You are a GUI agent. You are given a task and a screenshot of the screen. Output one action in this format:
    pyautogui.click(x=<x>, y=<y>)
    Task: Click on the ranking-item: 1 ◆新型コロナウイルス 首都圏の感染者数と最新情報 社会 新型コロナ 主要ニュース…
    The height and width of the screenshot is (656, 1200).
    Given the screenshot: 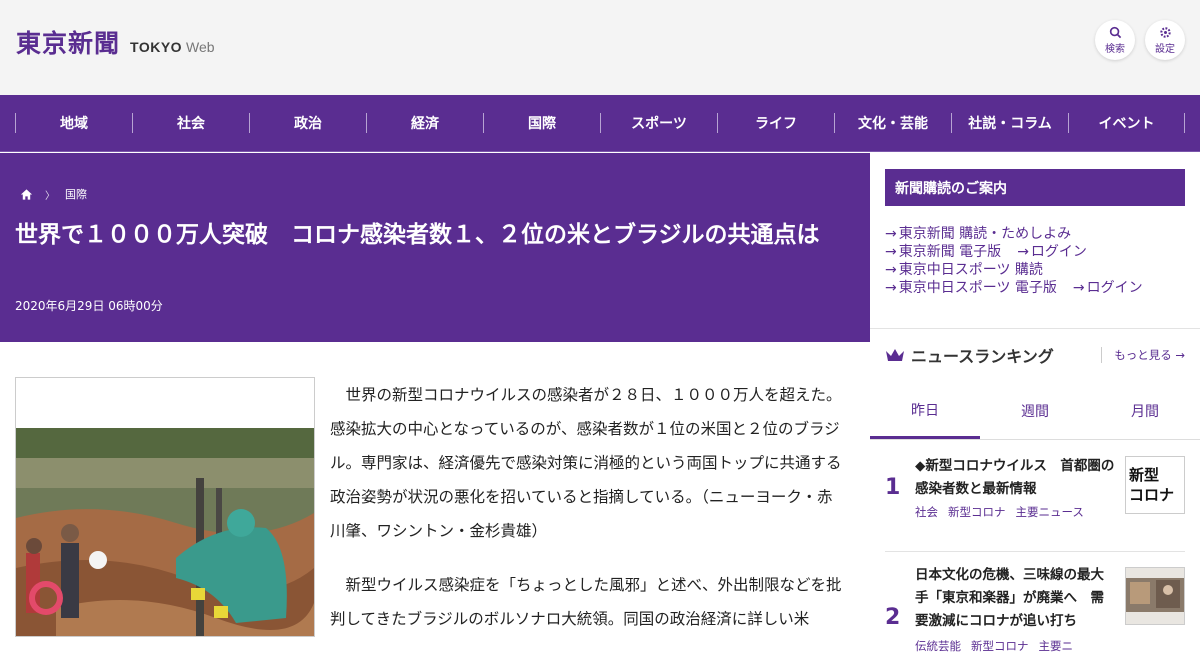 What is the action you would take?
    pyautogui.click(x=1035, y=500)
    